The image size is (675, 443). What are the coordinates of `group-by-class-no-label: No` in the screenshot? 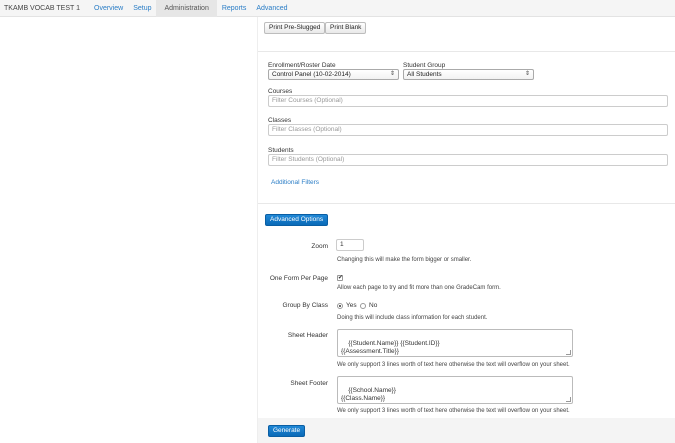 It's located at (373, 305).